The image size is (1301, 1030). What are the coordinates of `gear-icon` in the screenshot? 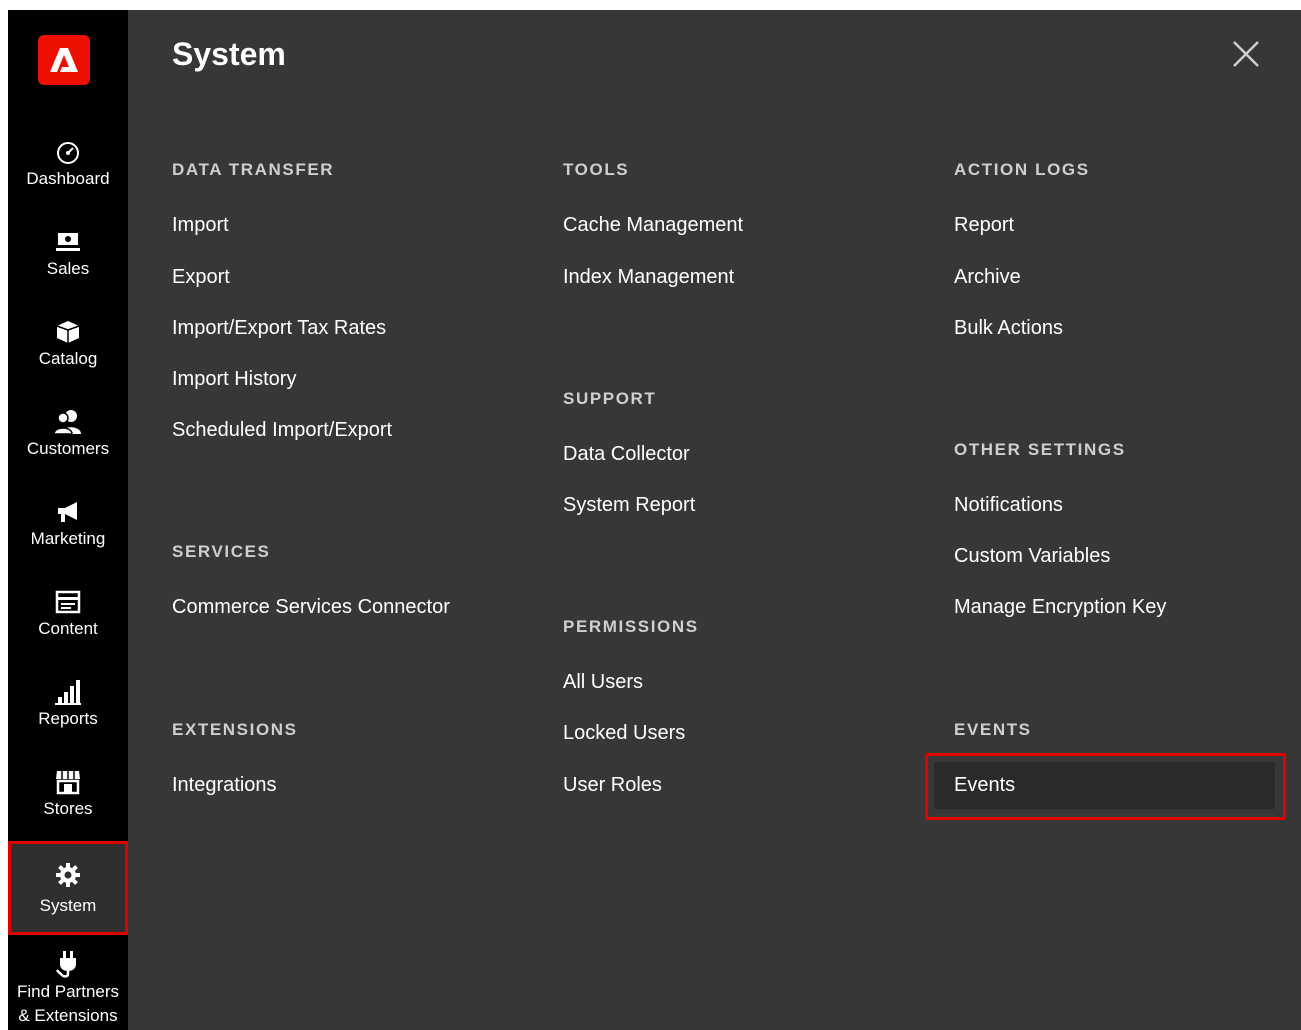 It's located at (68, 875).